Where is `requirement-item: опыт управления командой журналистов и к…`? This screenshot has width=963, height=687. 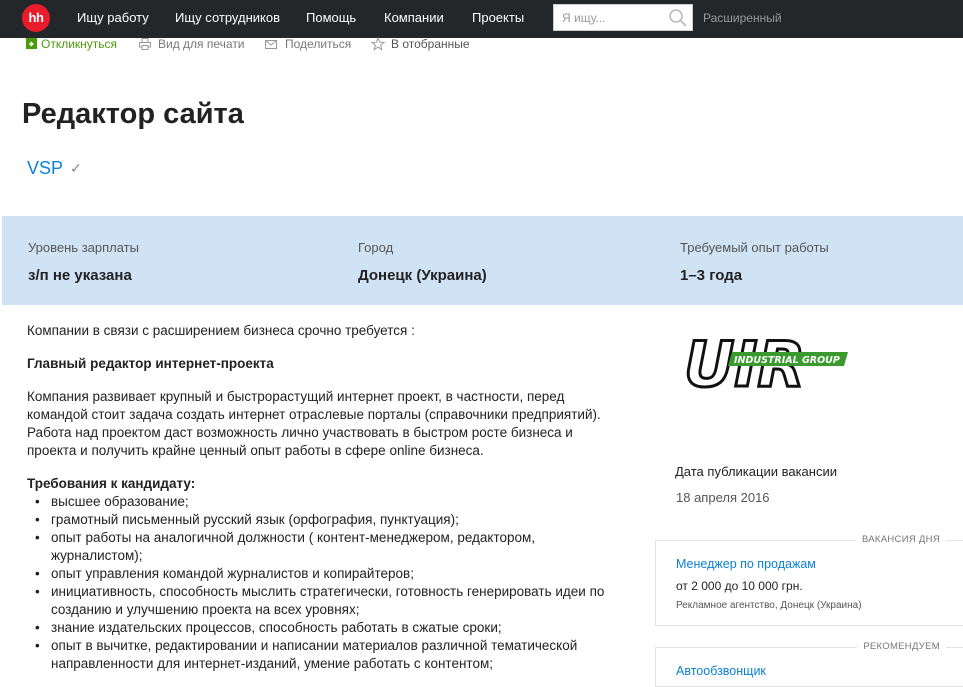 requirement-item: опыт управления командой журналистов и к… is located at coordinates (322, 574).